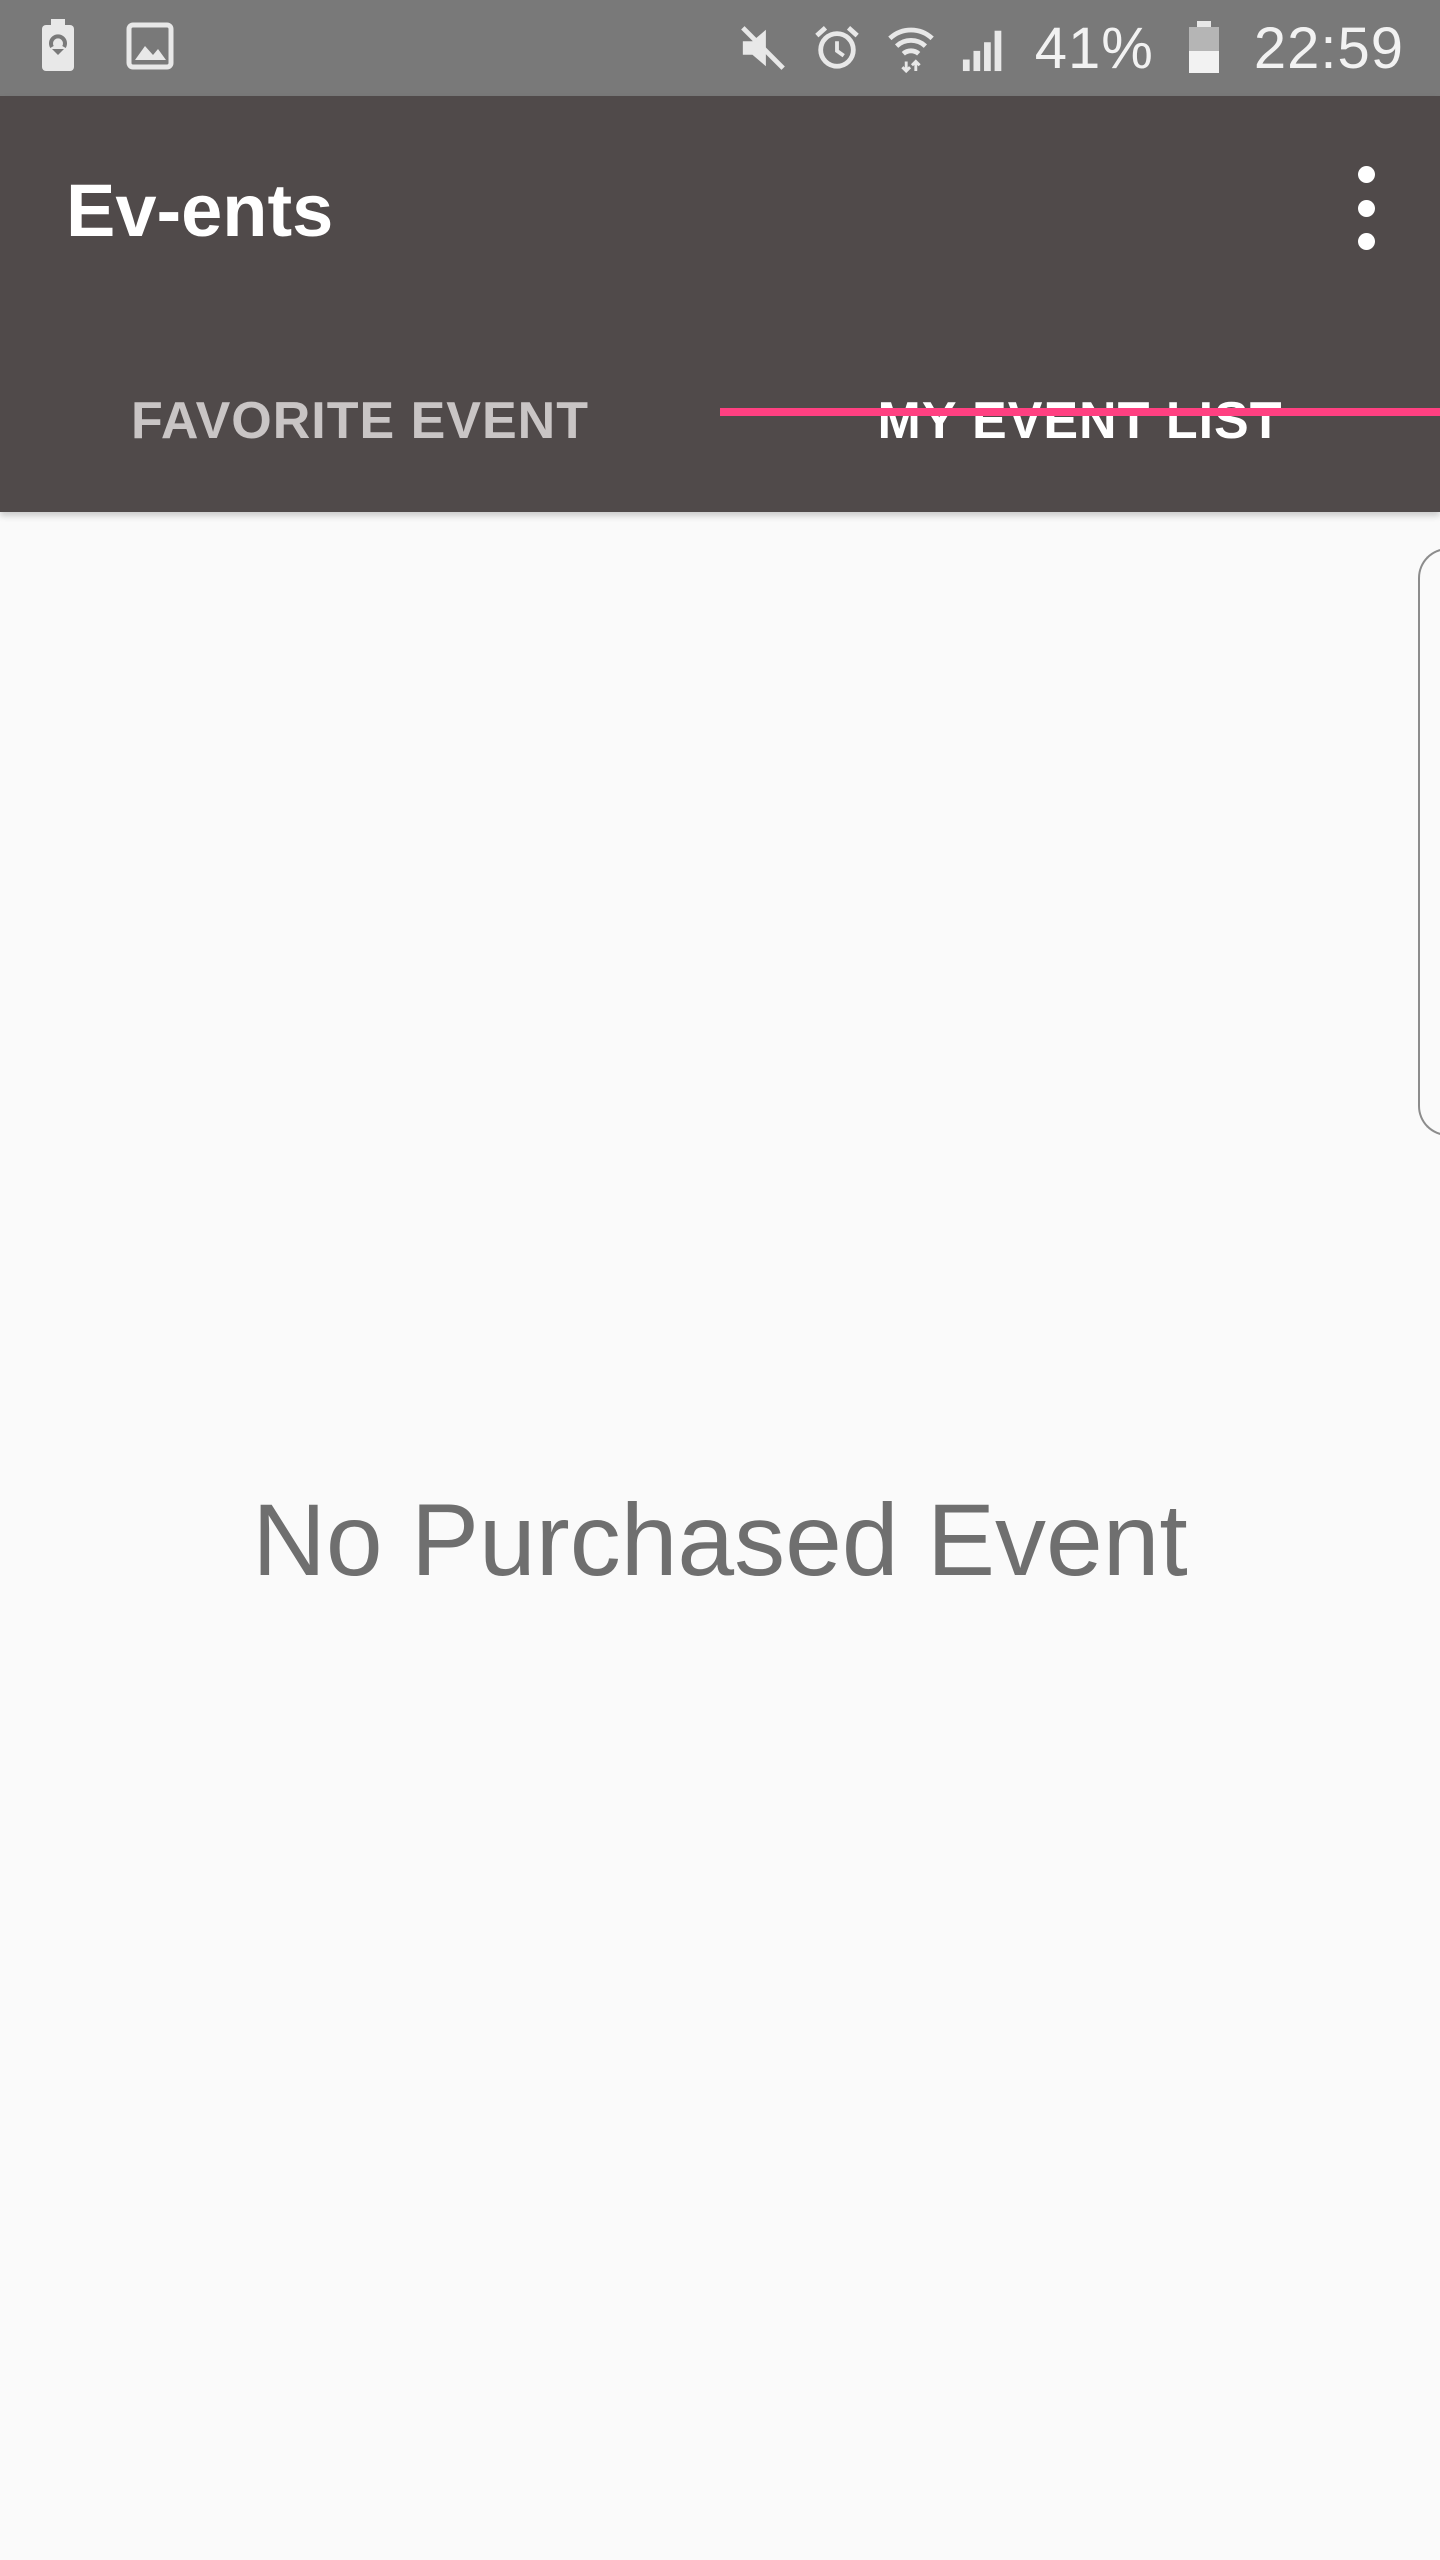 The height and width of the screenshot is (2560, 1440). What do you see at coordinates (911, 48) in the screenshot?
I see `wifi-icon` at bounding box center [911, 48].